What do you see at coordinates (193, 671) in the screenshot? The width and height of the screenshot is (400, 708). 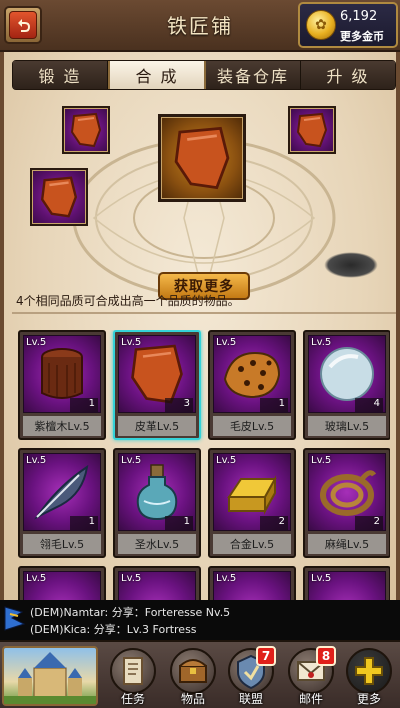 I see `treasure-chest-icon` at bounding box center [193, 671].